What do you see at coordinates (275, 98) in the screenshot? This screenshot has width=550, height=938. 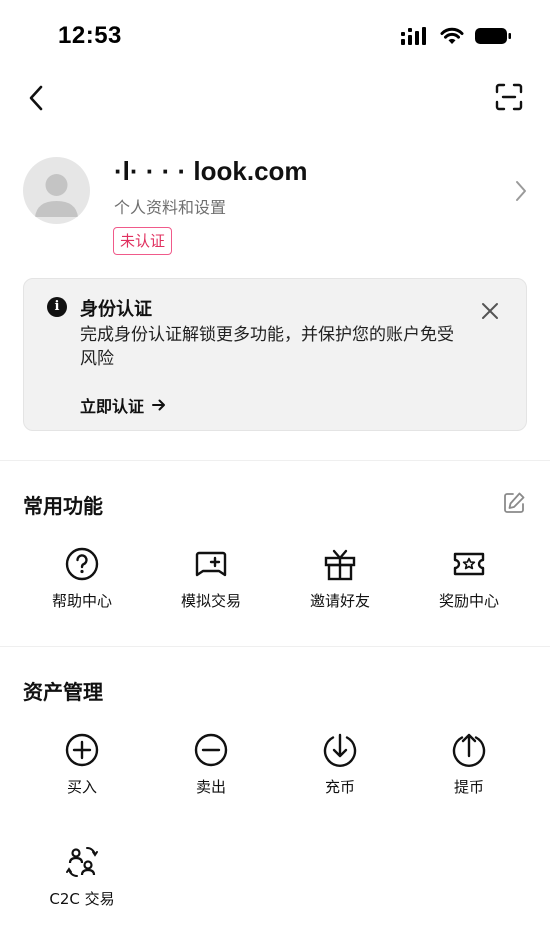 I see `nav-bar` at bounding box center [275, 98].